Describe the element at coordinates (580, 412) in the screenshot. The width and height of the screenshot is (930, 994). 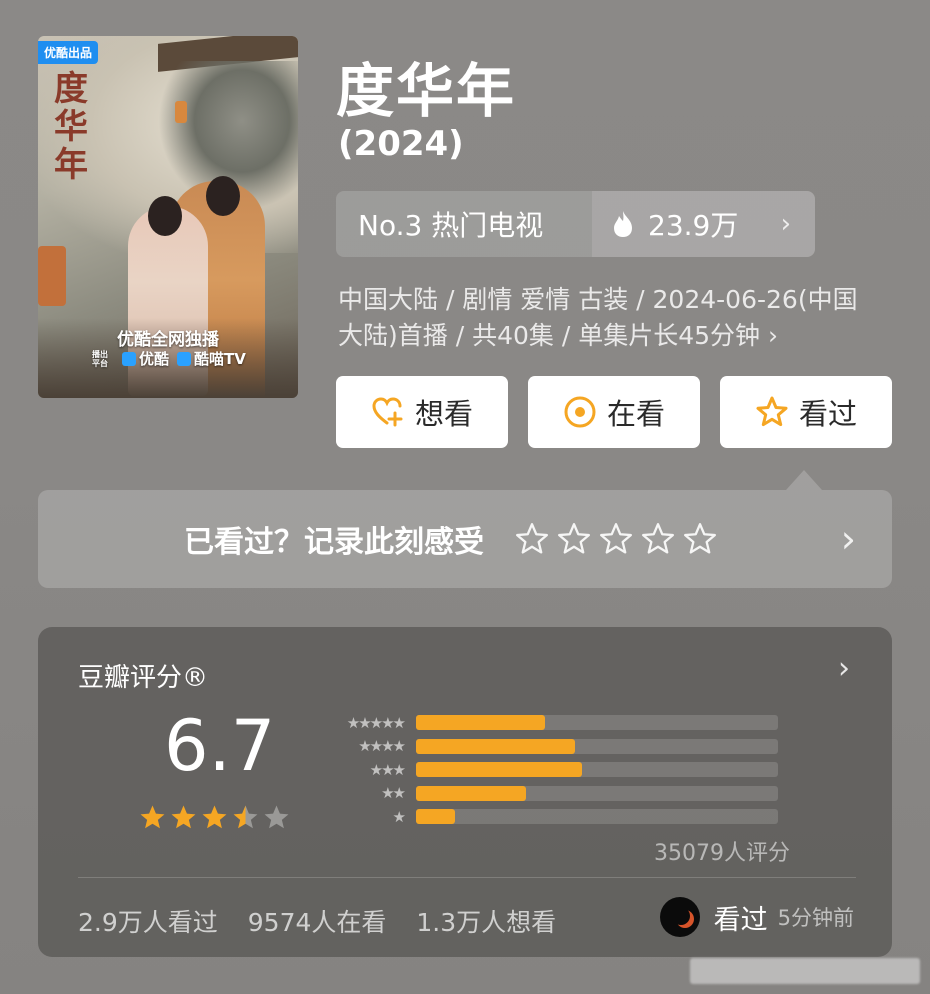
I see `target-icon` at that location.